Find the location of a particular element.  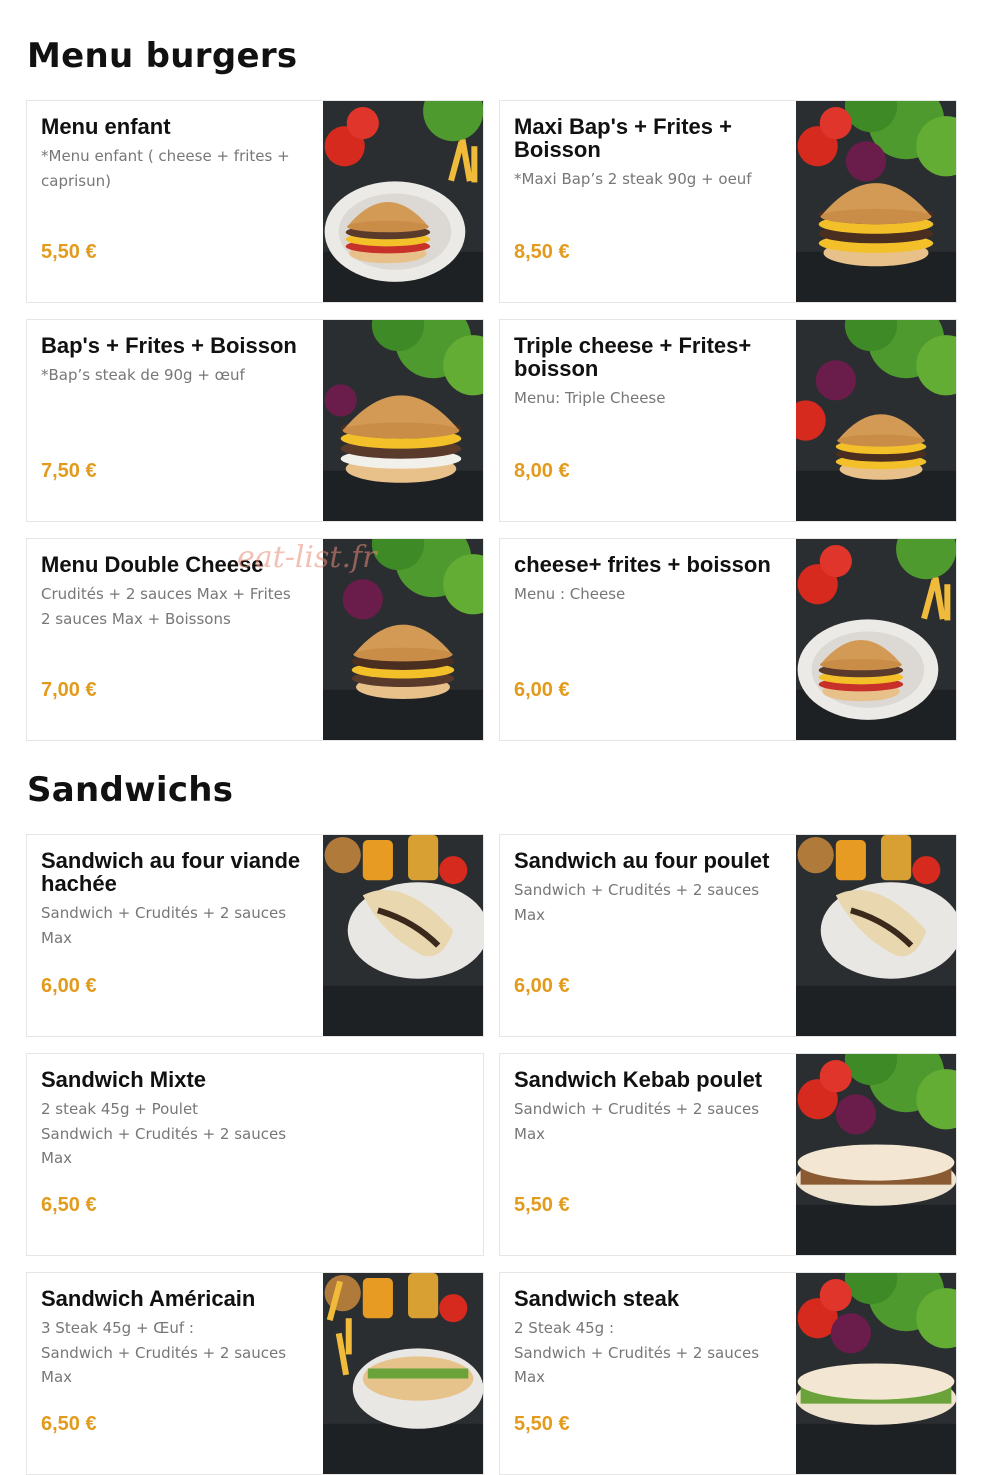

menu-item-card-sandwich-americain: Sandwich Américain 3 Steak 45g + Œuf is located at coordinates (255, 1373).